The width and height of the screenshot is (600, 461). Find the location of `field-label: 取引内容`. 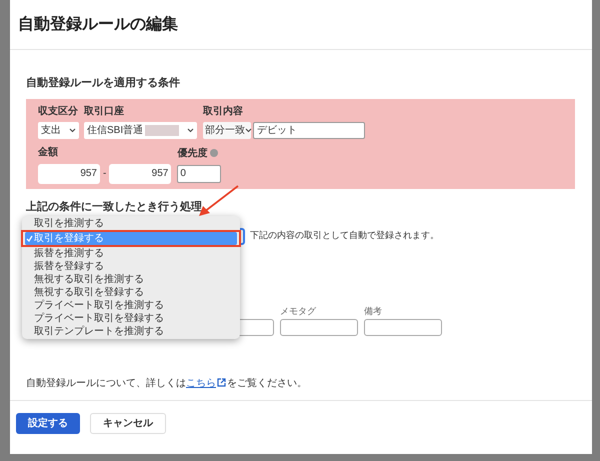

field-label: 取引内容 is located at coordinates (223, 111).